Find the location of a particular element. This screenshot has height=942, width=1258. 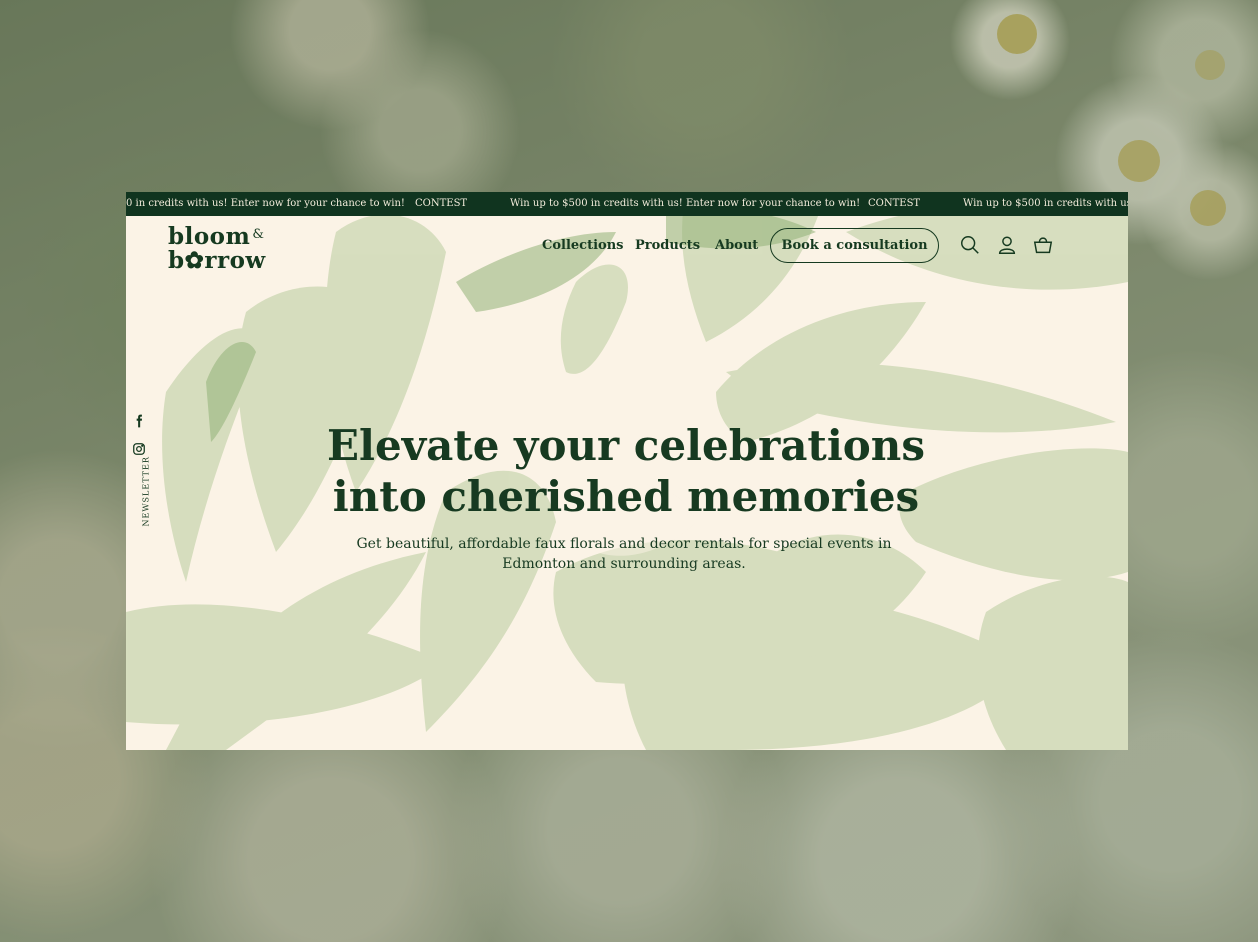

newsletter-link: NEWSLETTER is located at coordinates (146, 491).